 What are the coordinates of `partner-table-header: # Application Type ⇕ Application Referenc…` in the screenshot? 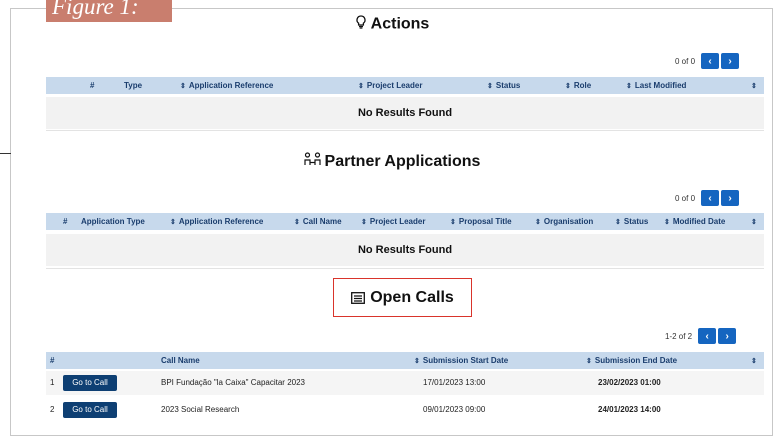 It's located at (405, 221).